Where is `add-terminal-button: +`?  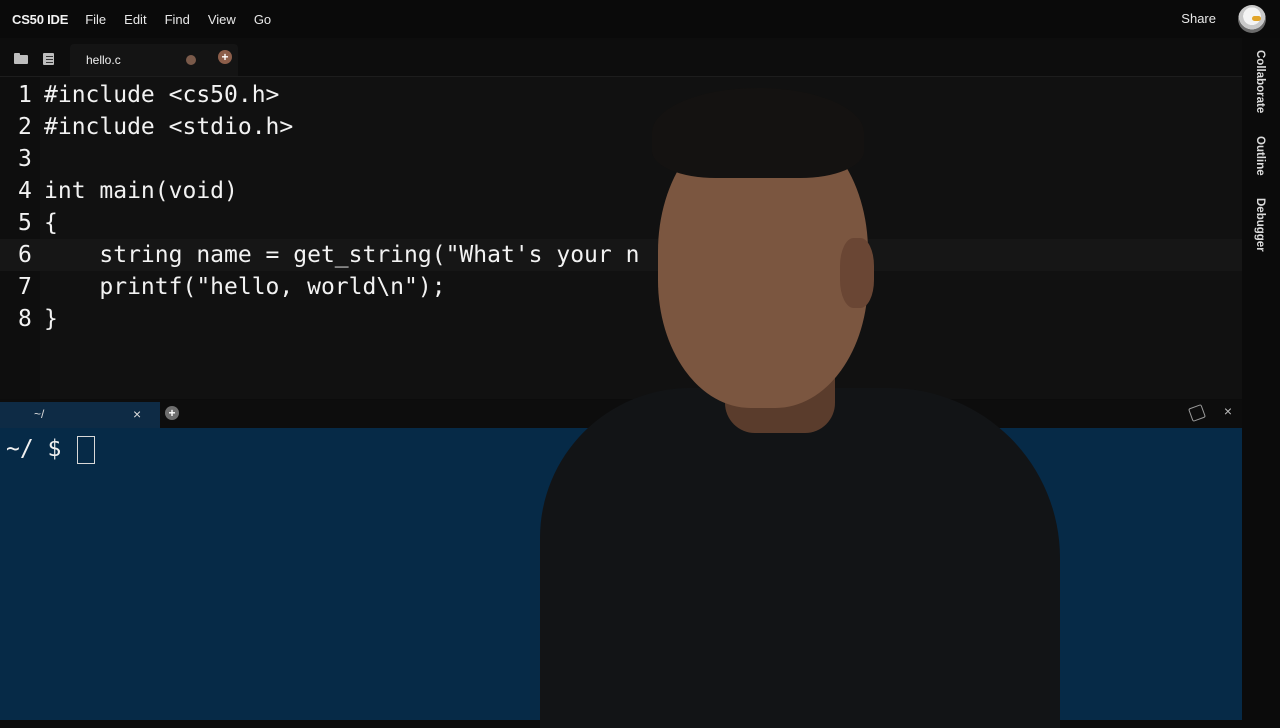 add-terminal-button: + is located at coordinates (172, 413).